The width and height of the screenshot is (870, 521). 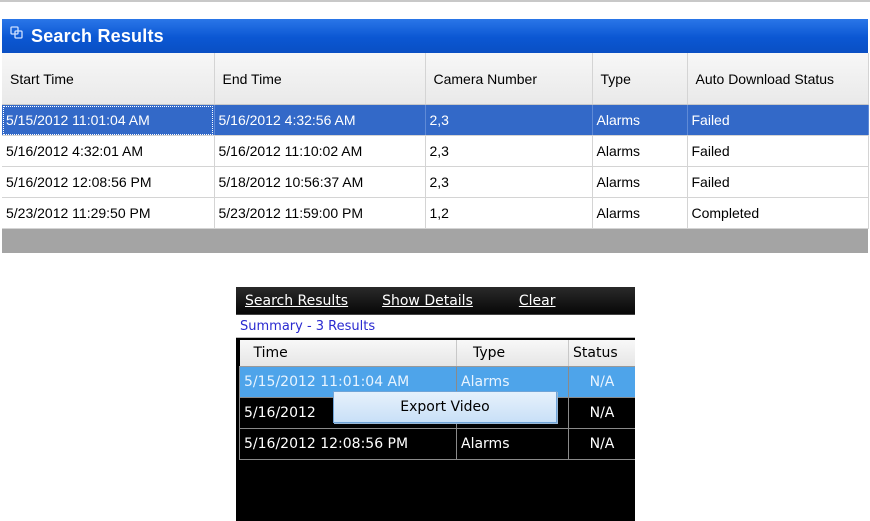 What do you see at coordinates (445, 407) in the screenshot?
I see `export-video-menu-item: Export Video` at bounding box center [445, 407].